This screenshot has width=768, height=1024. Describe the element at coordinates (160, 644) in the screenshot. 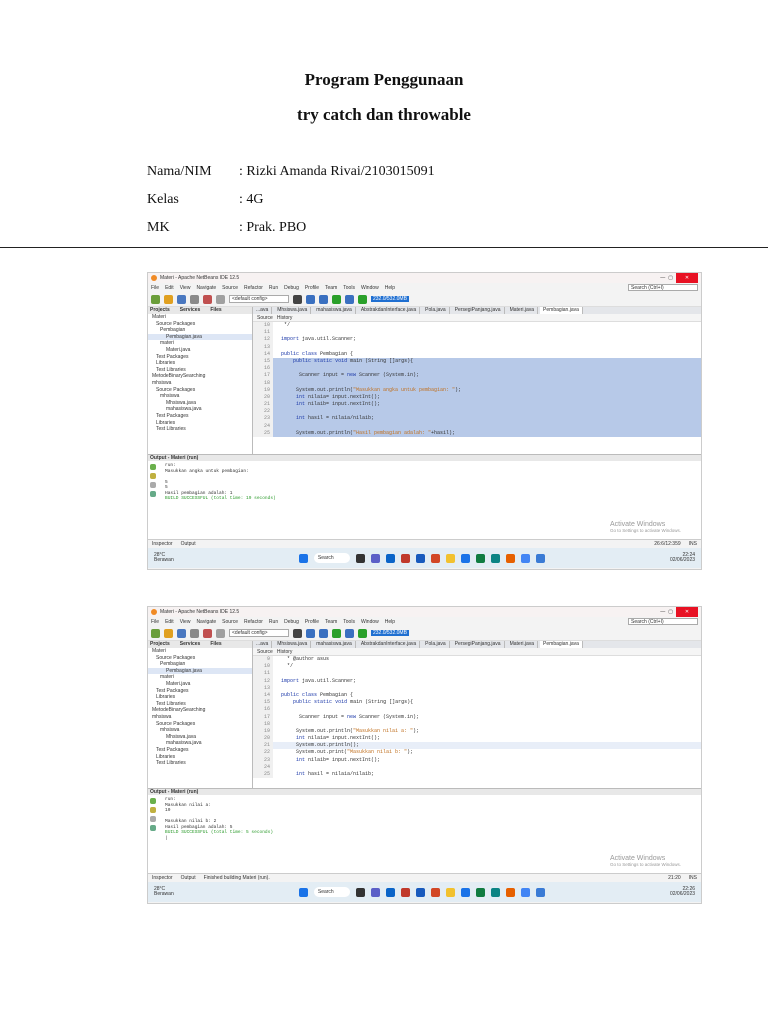

I see `tab-projects: Projects` at that location.